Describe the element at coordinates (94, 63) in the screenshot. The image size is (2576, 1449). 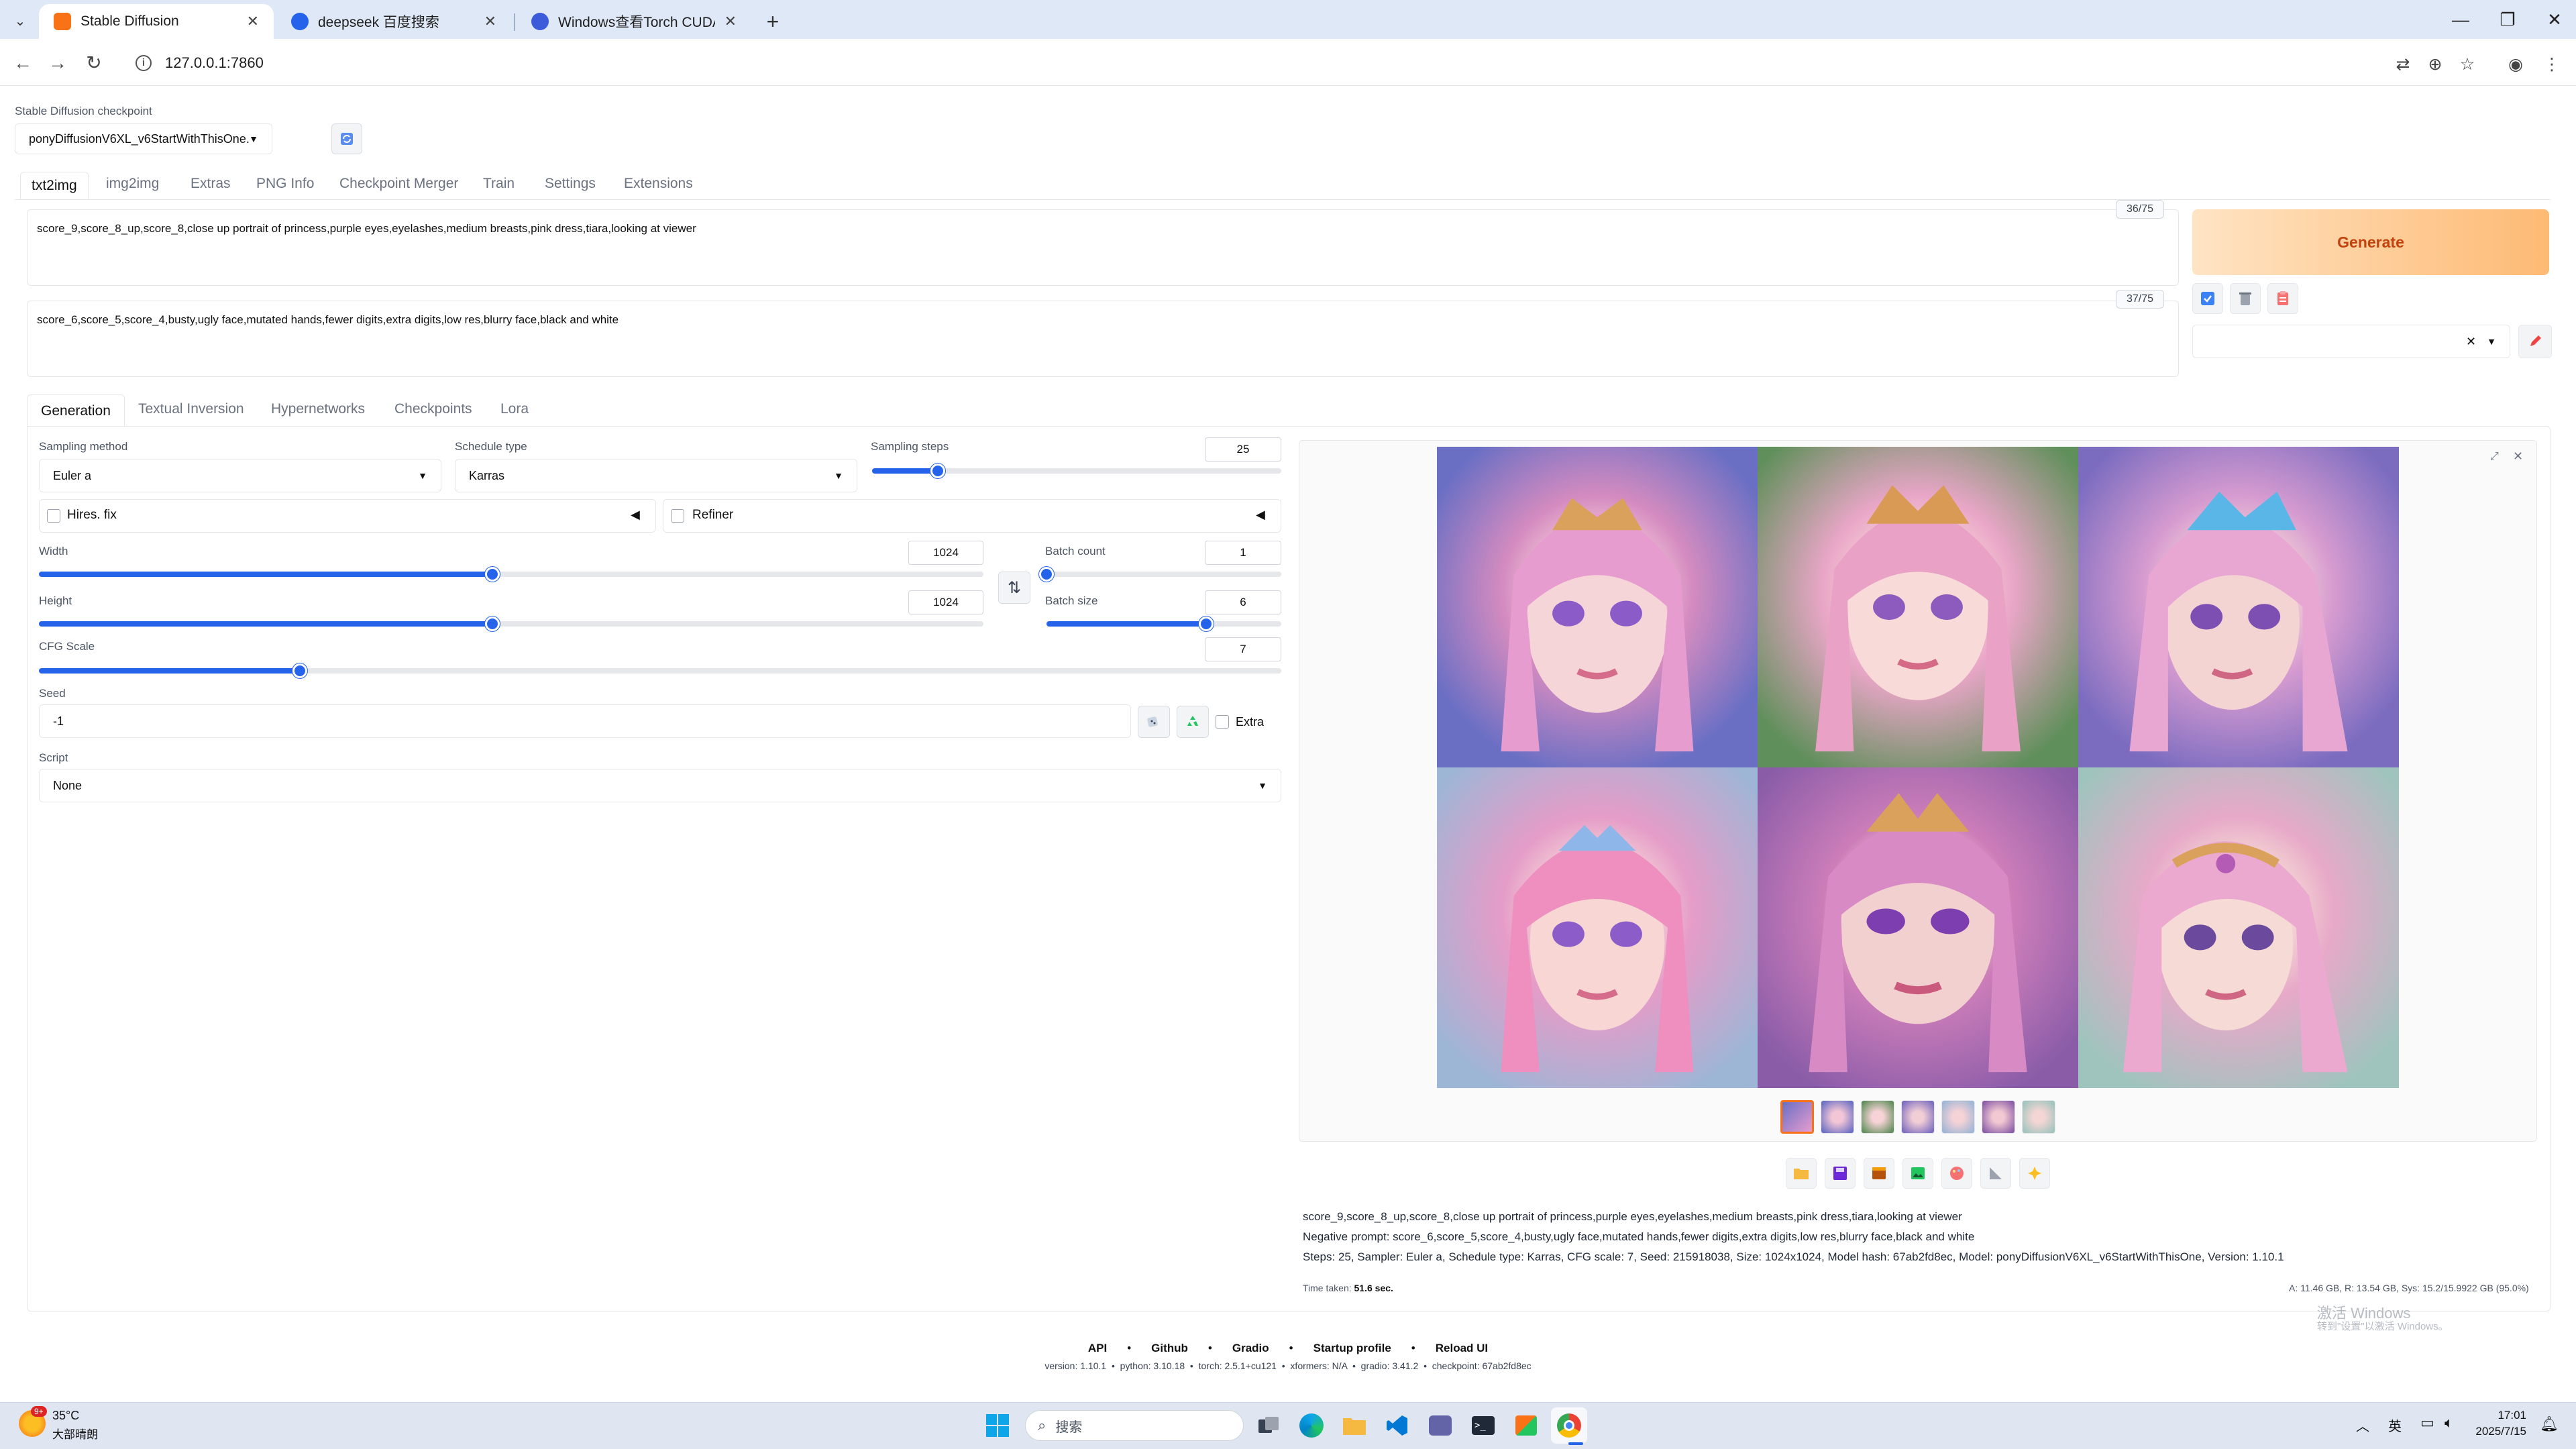
I see `reload-icon: ↻` at that location.